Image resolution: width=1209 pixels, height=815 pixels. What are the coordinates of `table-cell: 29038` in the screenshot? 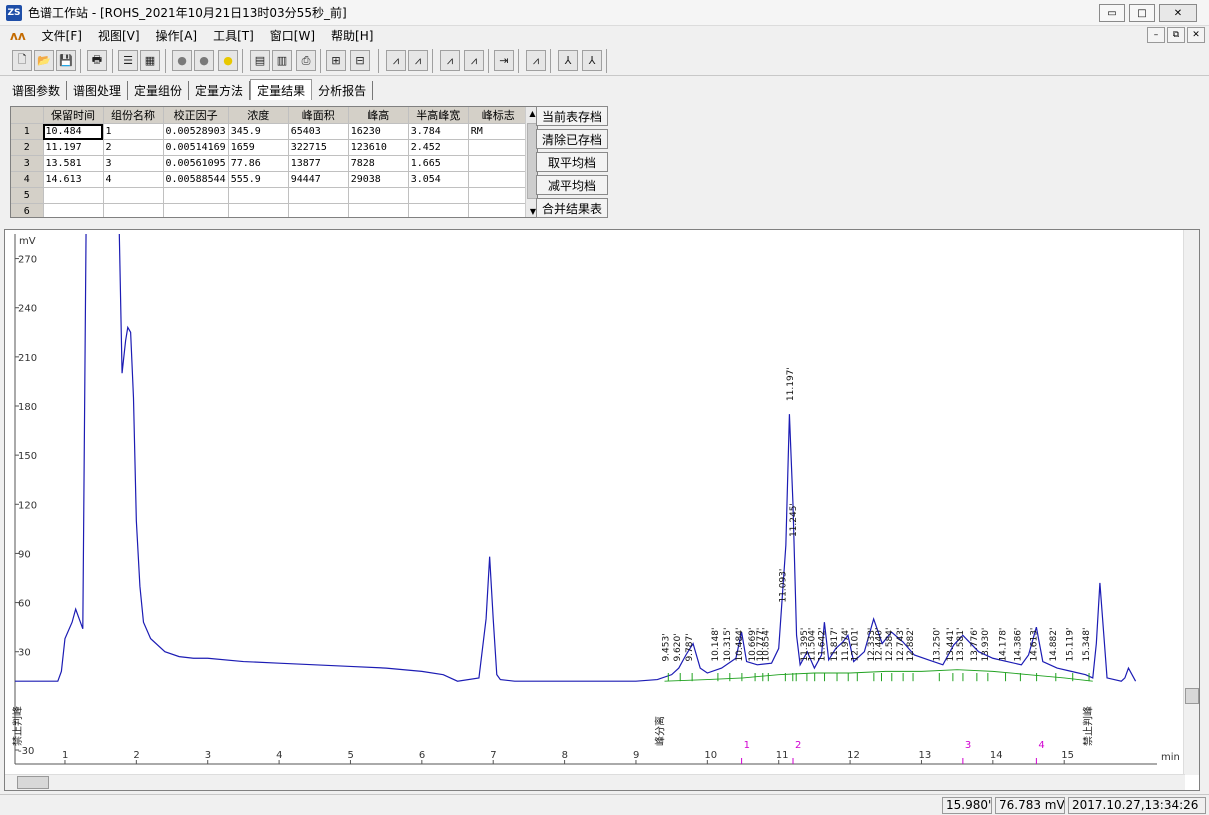 It's located at (378, 179).